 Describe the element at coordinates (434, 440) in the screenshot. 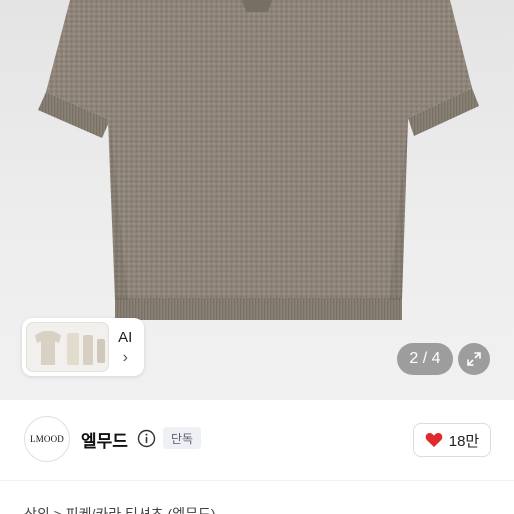

I see `heart-icon` at that location.